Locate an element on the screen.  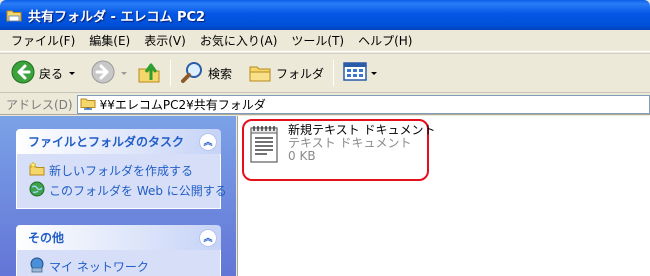
other-places-title: その他 is located at coordinates (46, 238).